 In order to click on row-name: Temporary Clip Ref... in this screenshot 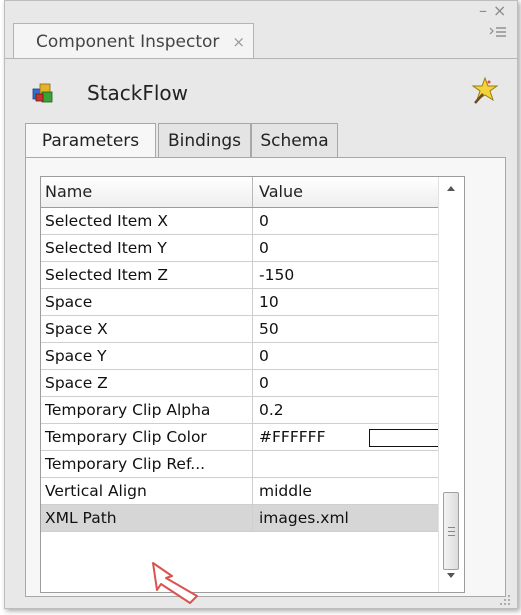, I will do `click(125, 464)`.